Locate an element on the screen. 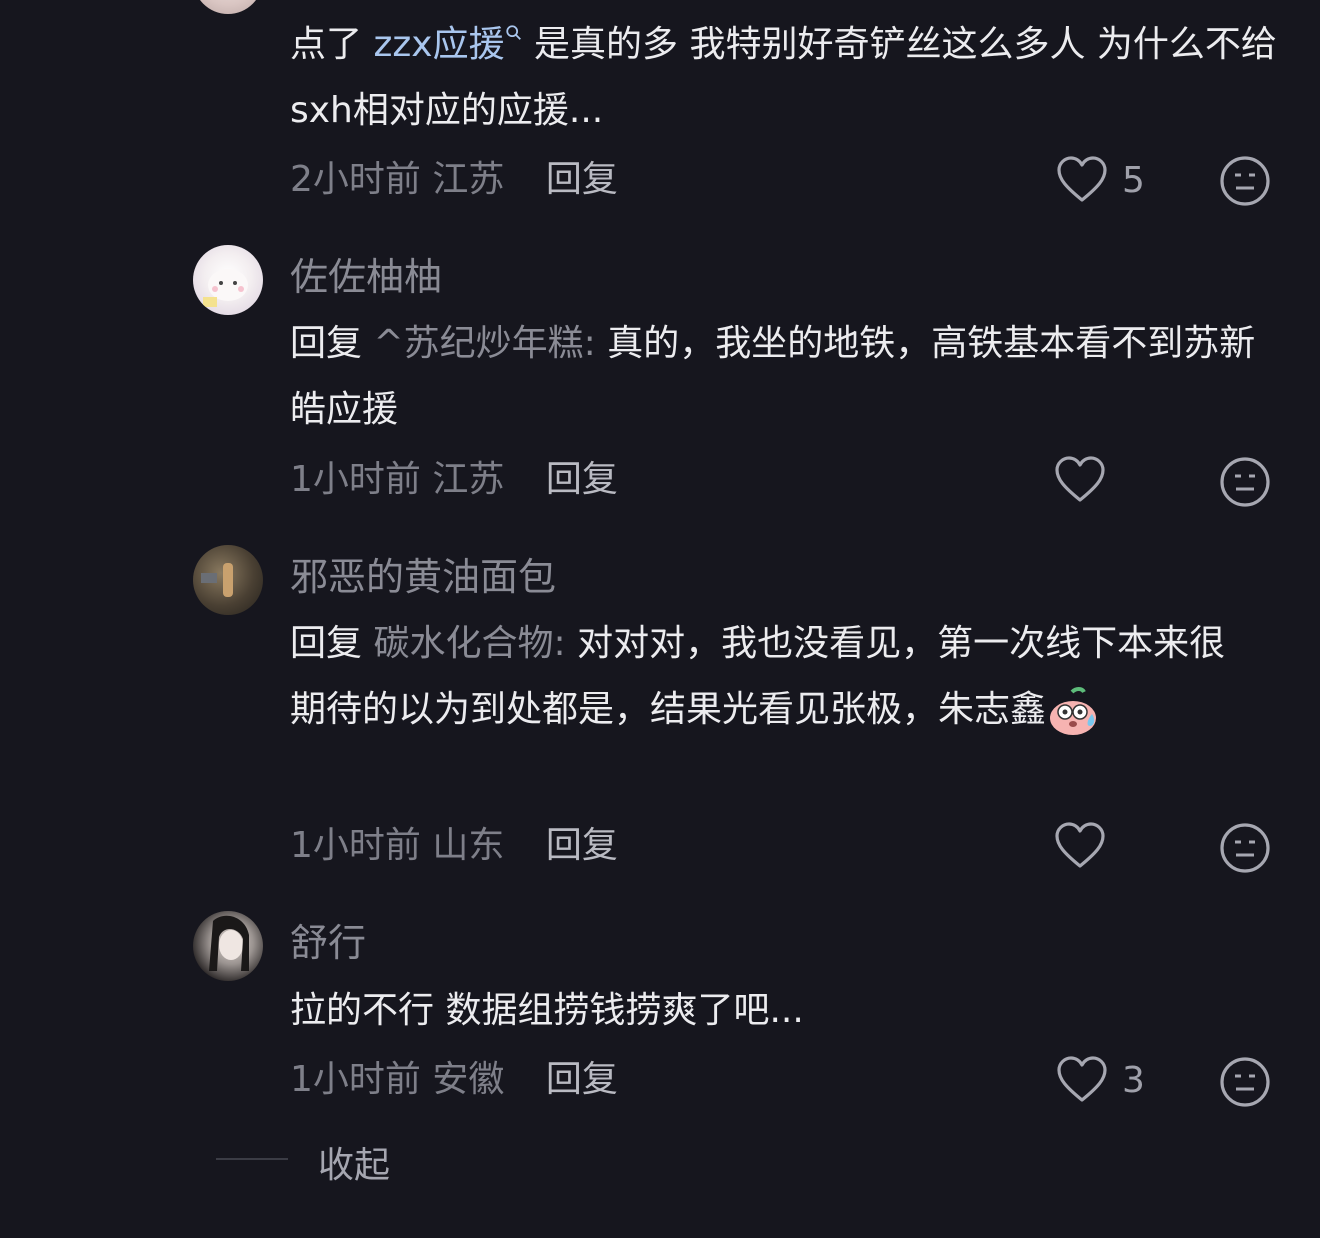  comment-meta: 1小时前 安徽 回复 is located at coordinates (454, 1080).